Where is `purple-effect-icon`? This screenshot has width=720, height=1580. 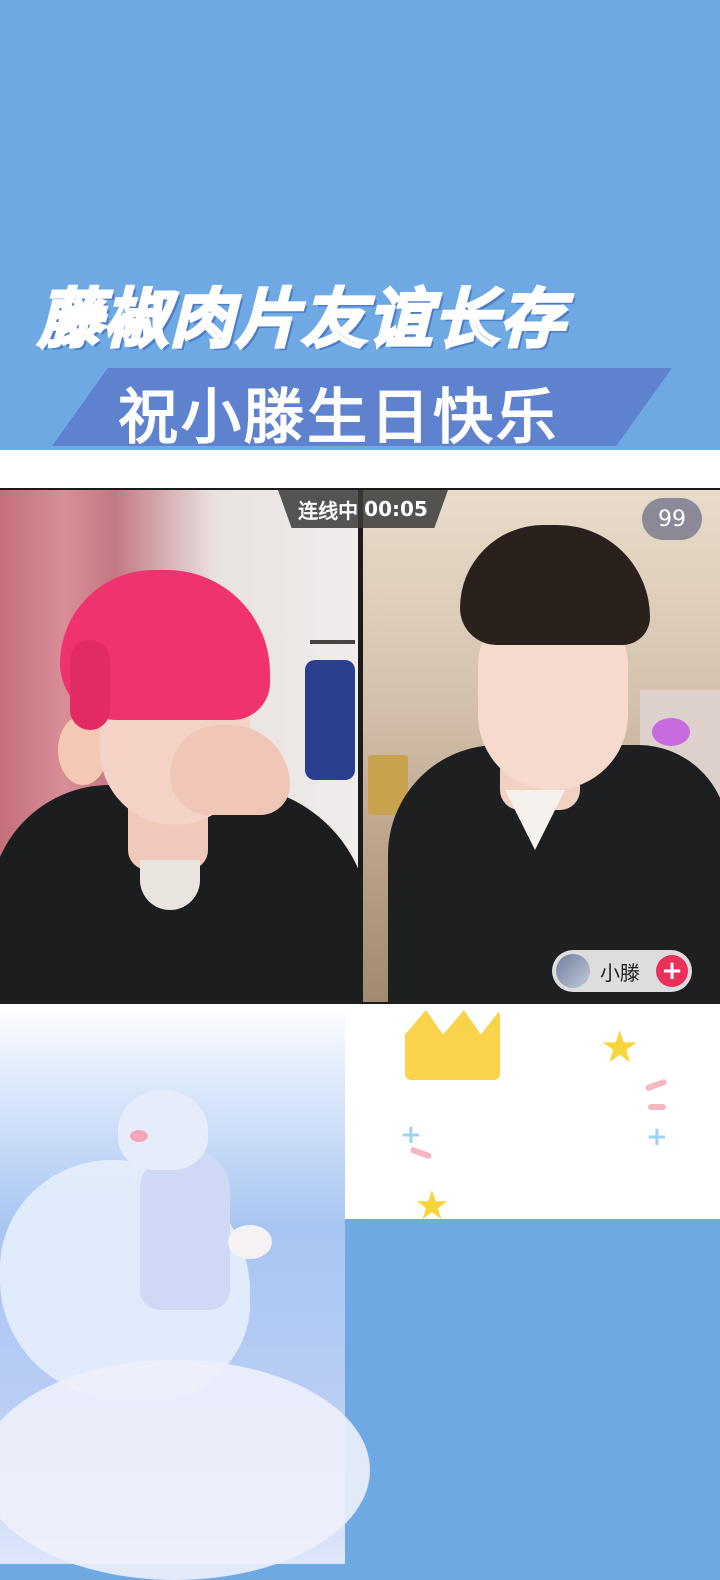
purple-effect-icon is located at coordinates (671, 732).